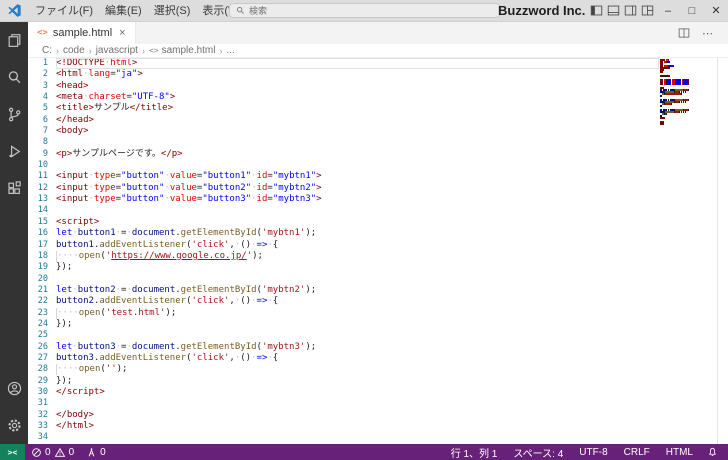  I want to click on source-control-icon, so click(14, 114).